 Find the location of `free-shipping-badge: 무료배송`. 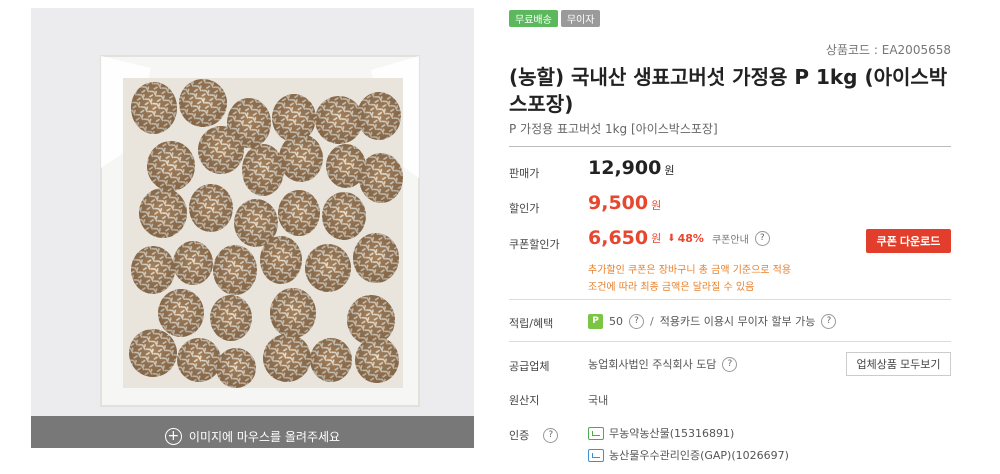

free-shipping-badge: 무료배송 is located at coordinates (533, 18).